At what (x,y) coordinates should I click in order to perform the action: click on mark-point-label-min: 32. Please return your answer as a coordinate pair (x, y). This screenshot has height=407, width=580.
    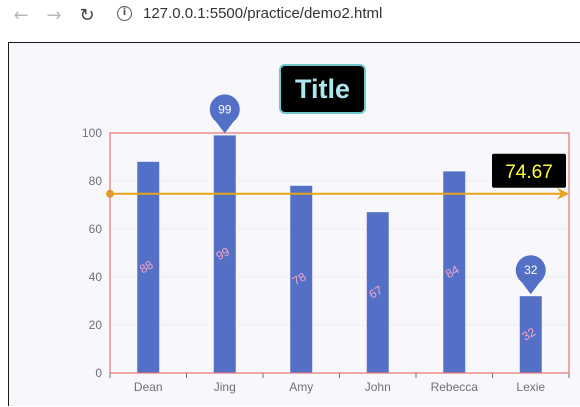
    Looking at the image, I should click on (531, 270).